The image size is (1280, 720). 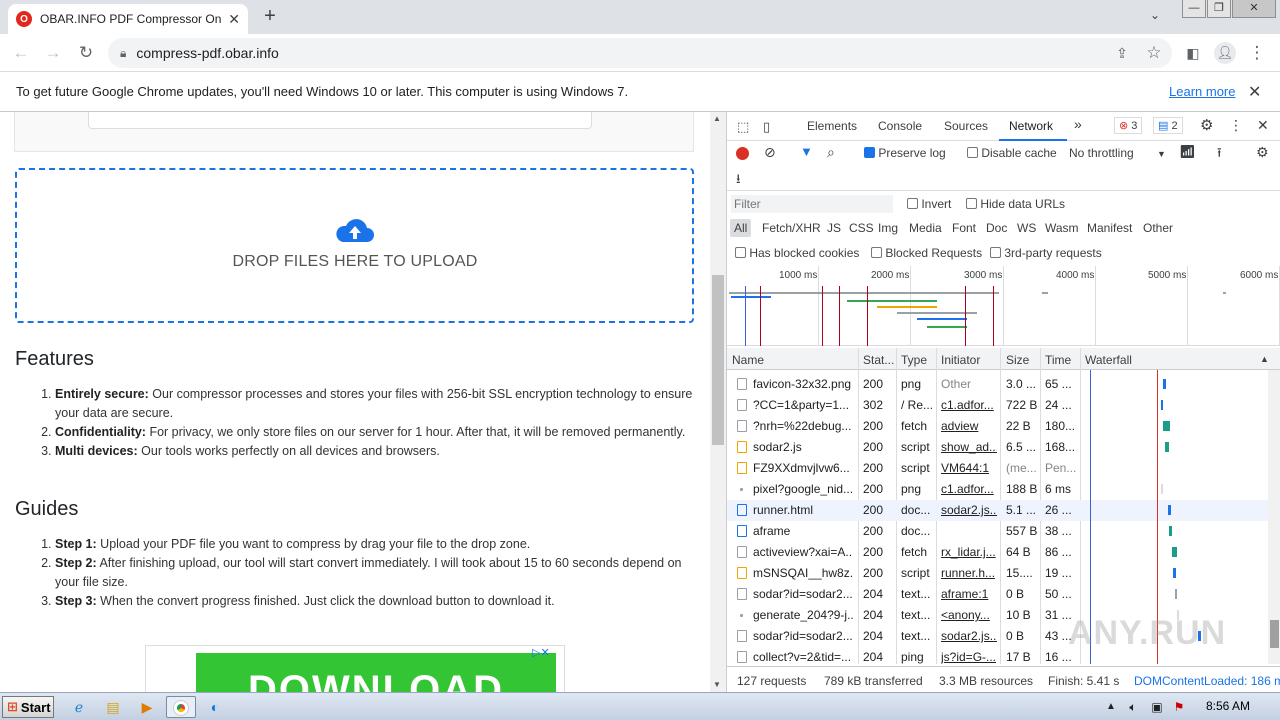 I want to click on cloud-upload-icon, so click(x=355, y=231).